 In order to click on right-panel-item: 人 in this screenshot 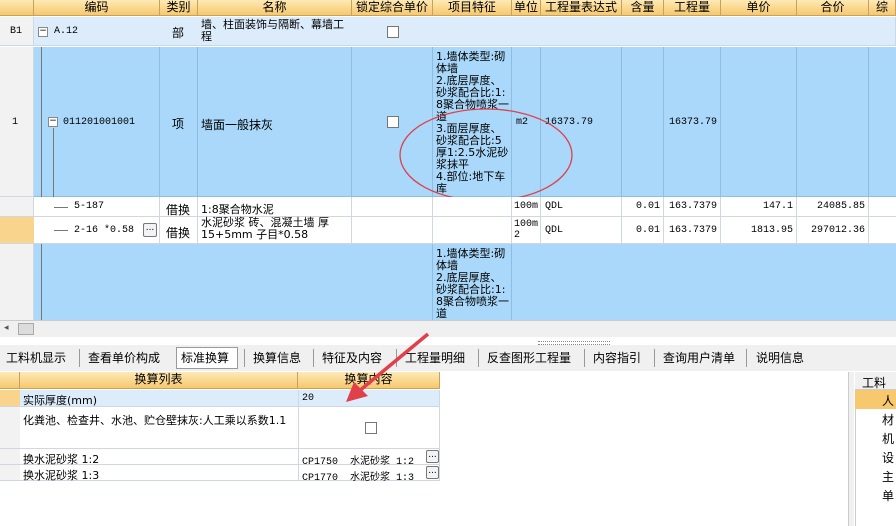, I will do `click(888, 400)`.